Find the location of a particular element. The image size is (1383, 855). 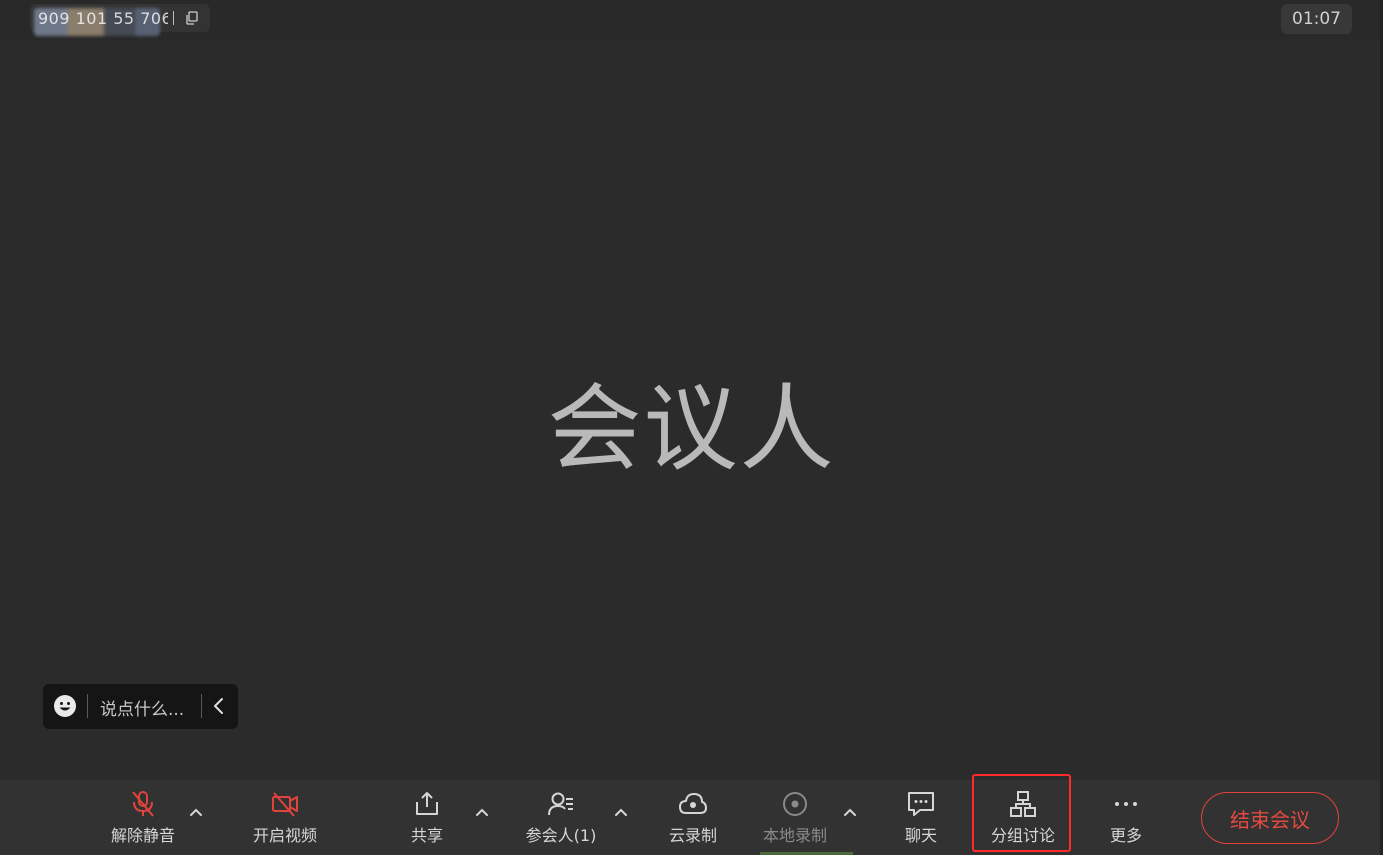

start-video-button: 开启视频 is located at coordinates (285, 817).